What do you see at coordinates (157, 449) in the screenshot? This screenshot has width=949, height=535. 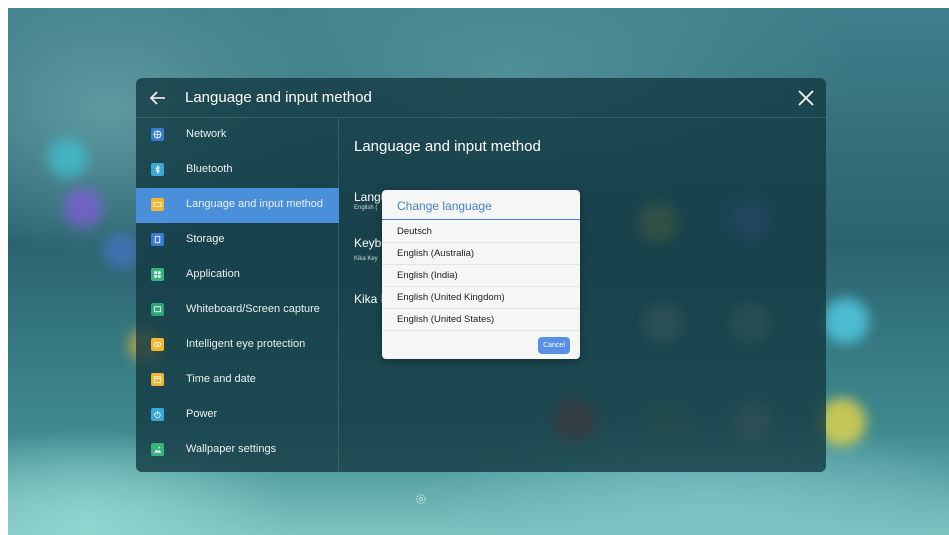 I see `wallpaper-icon` at bounding box center [157, 449].